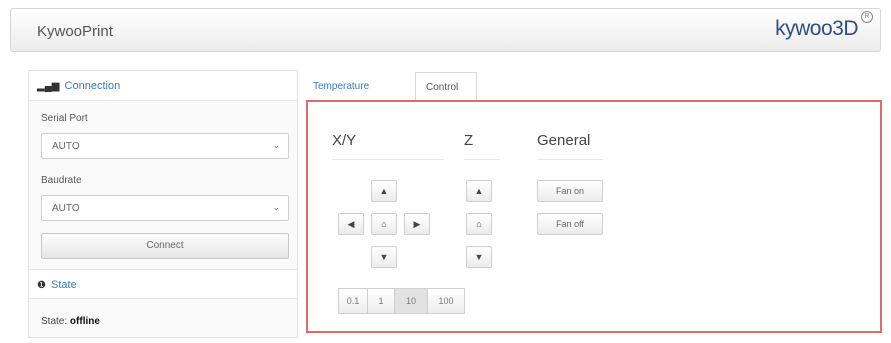 The height and width of the screenshot is (343, 891). Describe the element at coordinates (381, 301) in the screenshot. I see `step-size-button: 1` at that location.